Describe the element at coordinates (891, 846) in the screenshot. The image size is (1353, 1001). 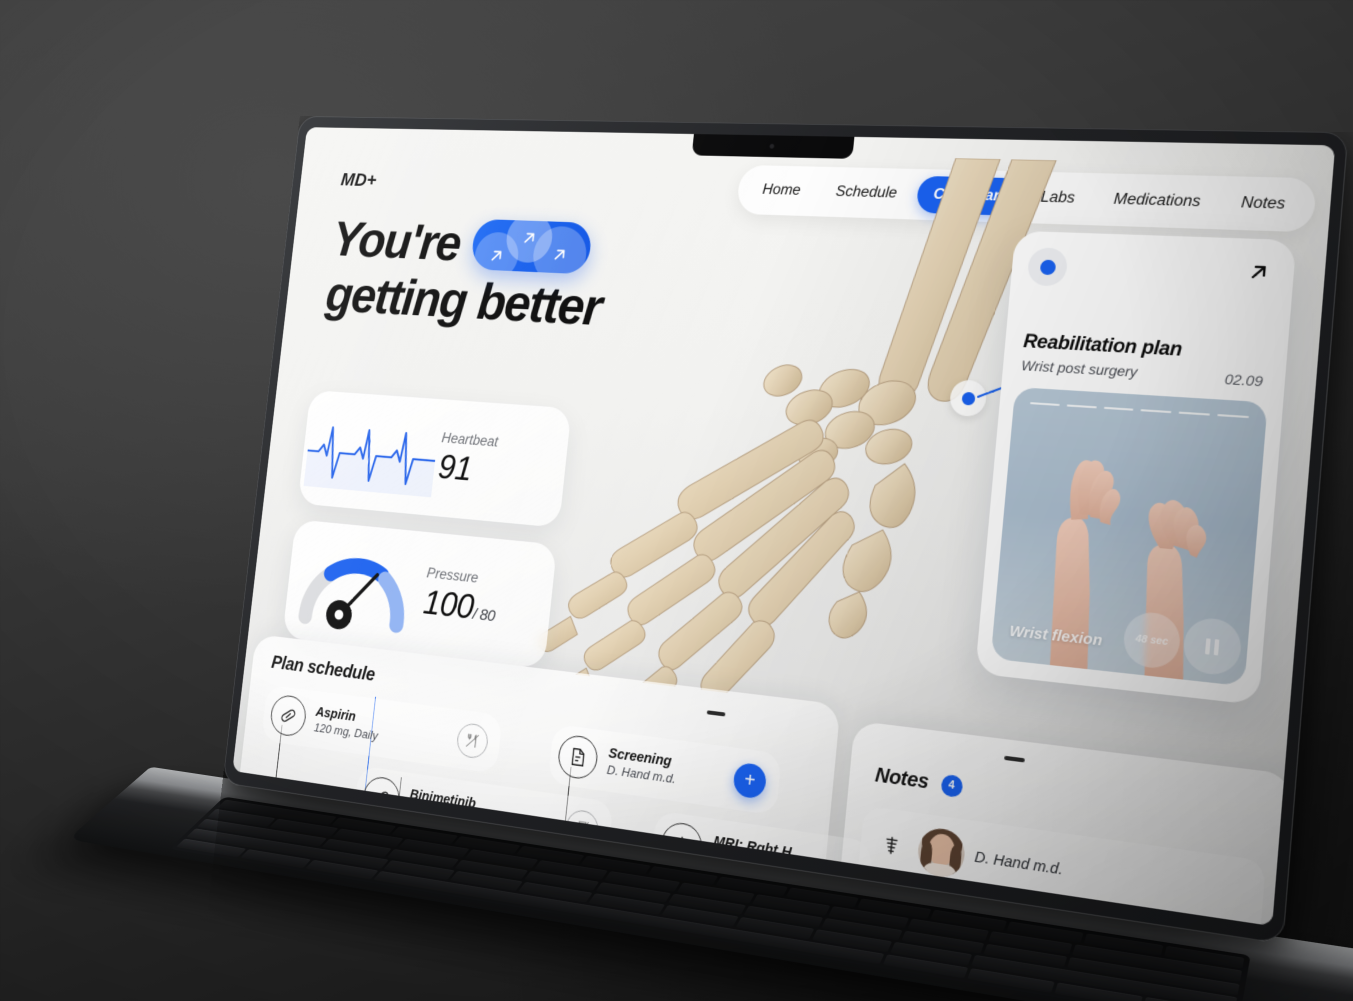
I see `xray-icon` at that location.